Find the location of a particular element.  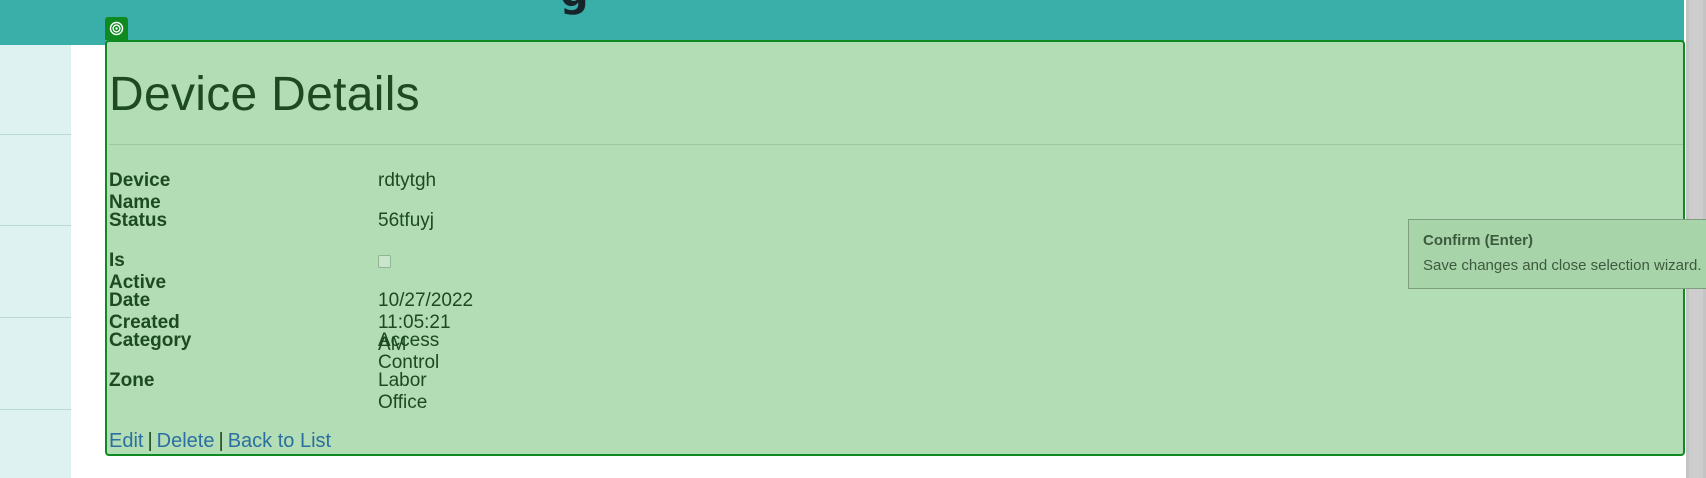

target-icon-graphic is located at coordinates (116, 28).